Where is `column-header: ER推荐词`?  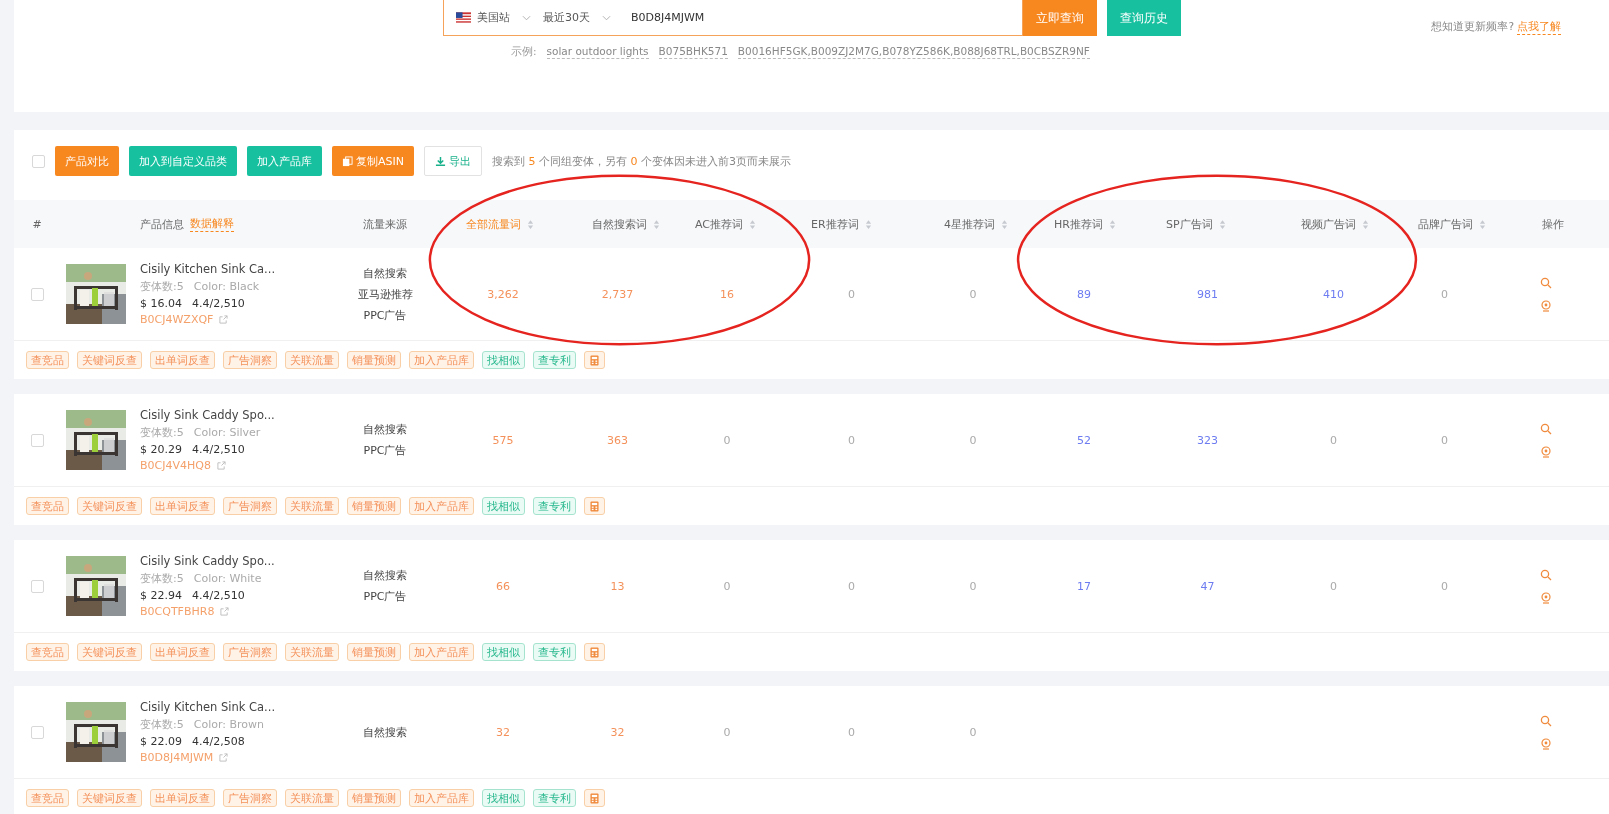
column-header: ER推荐词 is located at coordinates (835, 224).